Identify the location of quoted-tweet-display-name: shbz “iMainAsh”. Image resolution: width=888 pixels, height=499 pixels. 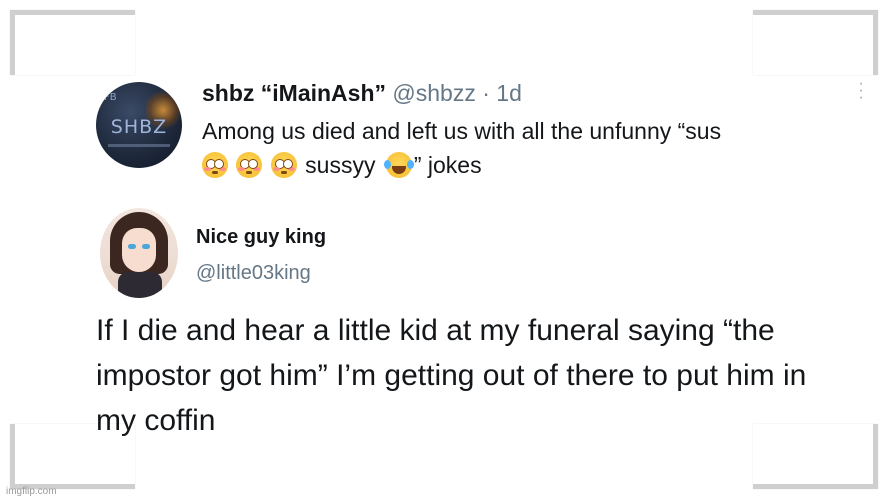
(294, 93).